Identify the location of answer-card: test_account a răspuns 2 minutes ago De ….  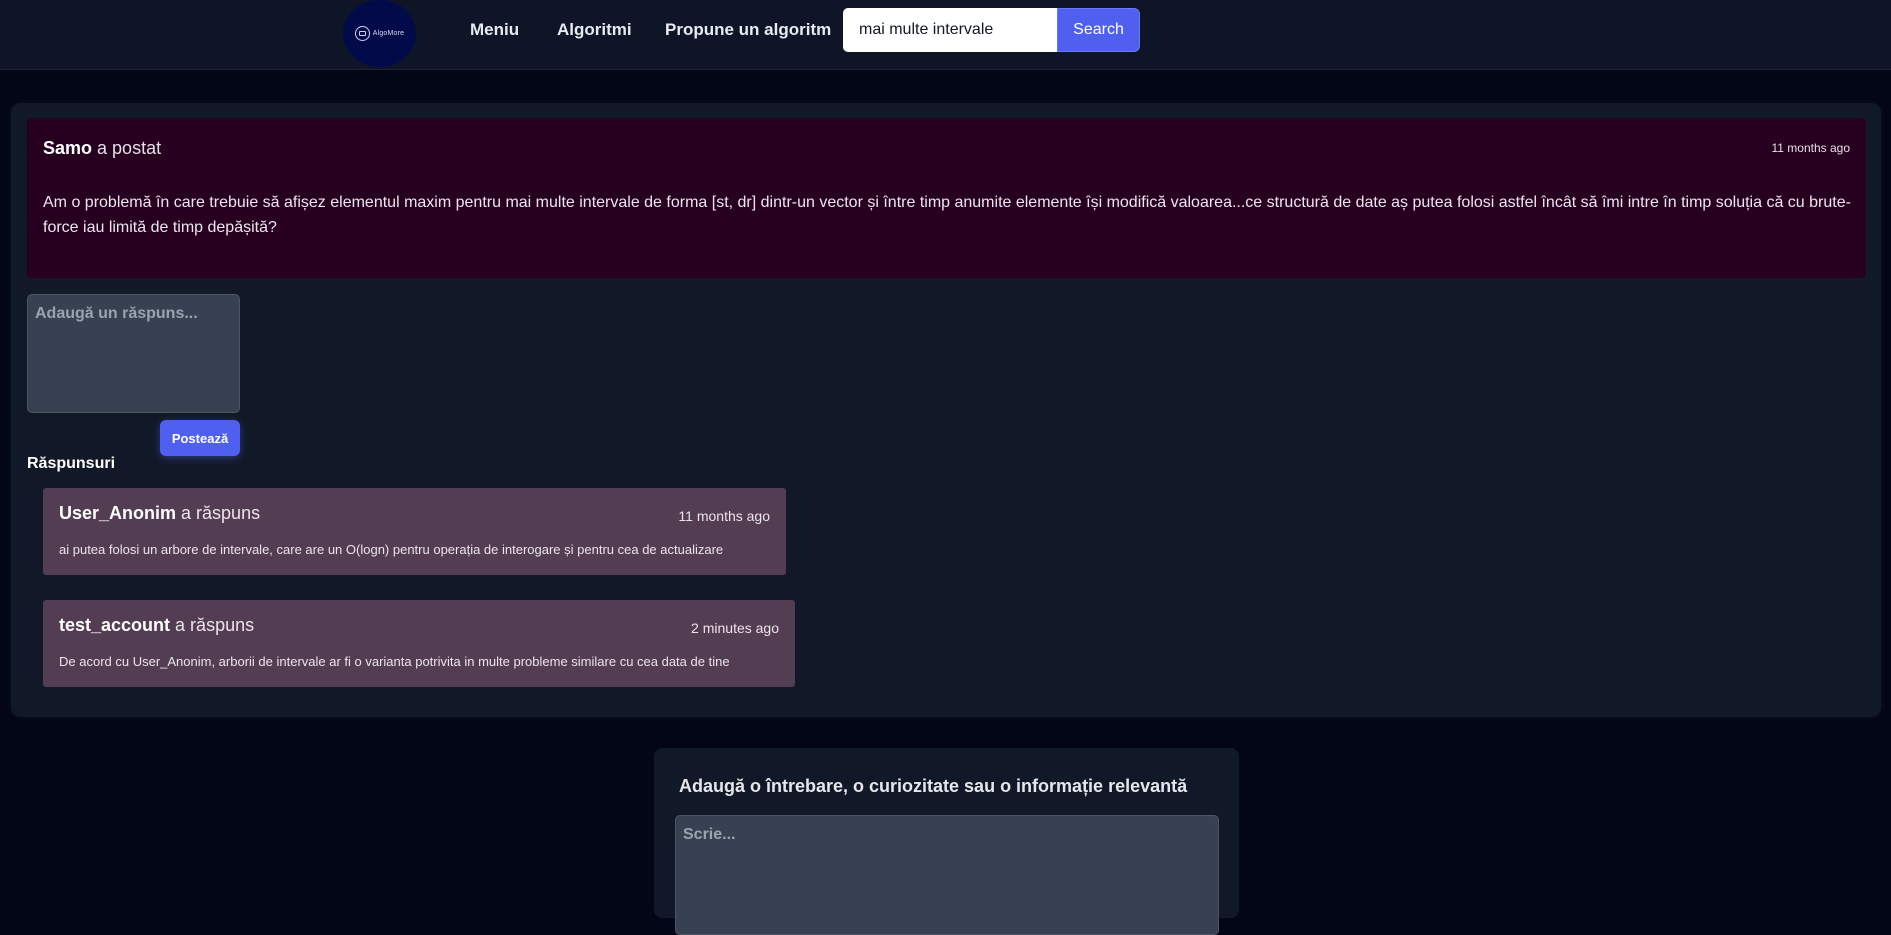
(419, 643).